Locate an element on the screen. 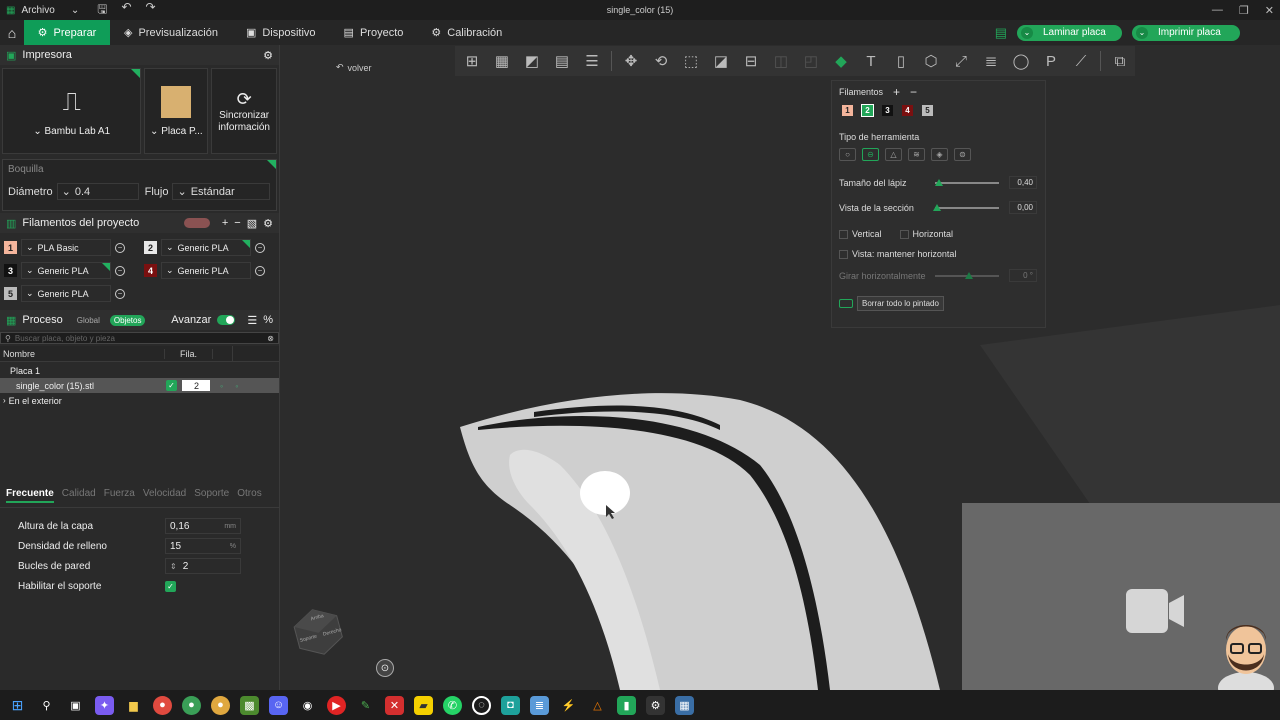 The width and height of the screenshot is (1280, 720). copilot-icon: ✦ is located at coordinates (104, 705).